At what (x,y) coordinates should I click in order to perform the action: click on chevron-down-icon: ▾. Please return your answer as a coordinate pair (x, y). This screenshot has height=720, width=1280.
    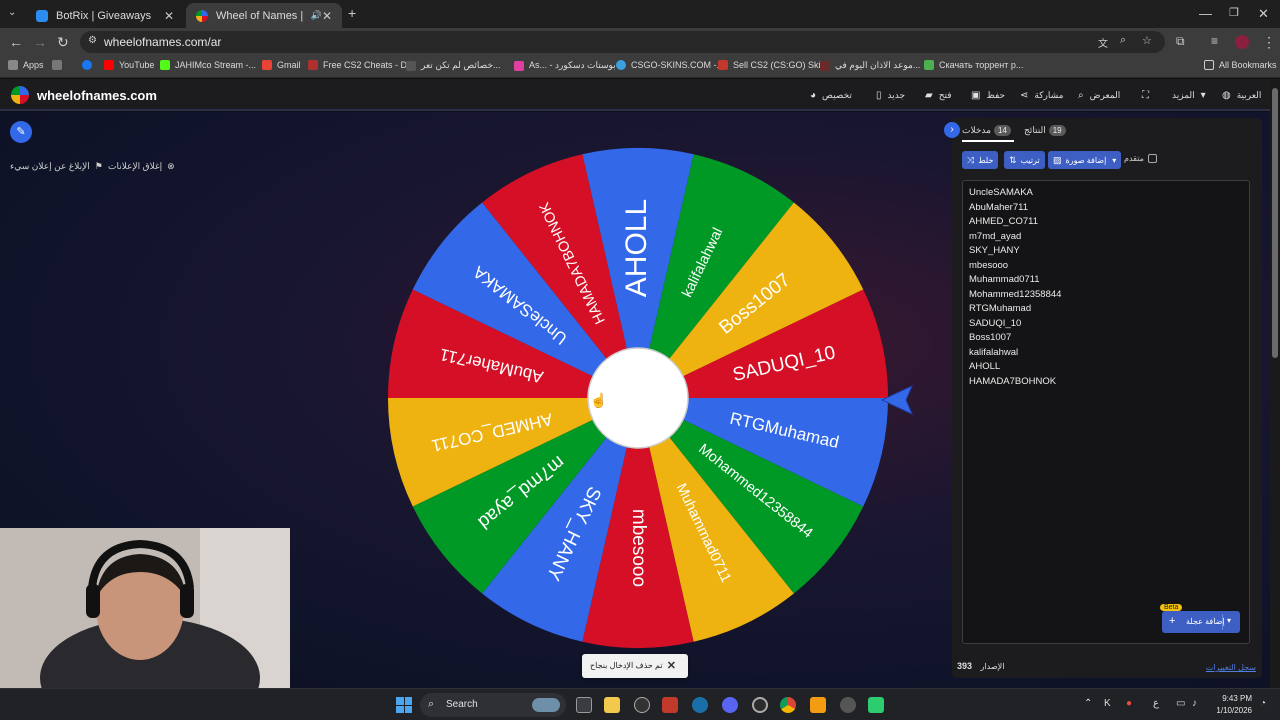
    Looking at the image, I should click on (1229, 620).